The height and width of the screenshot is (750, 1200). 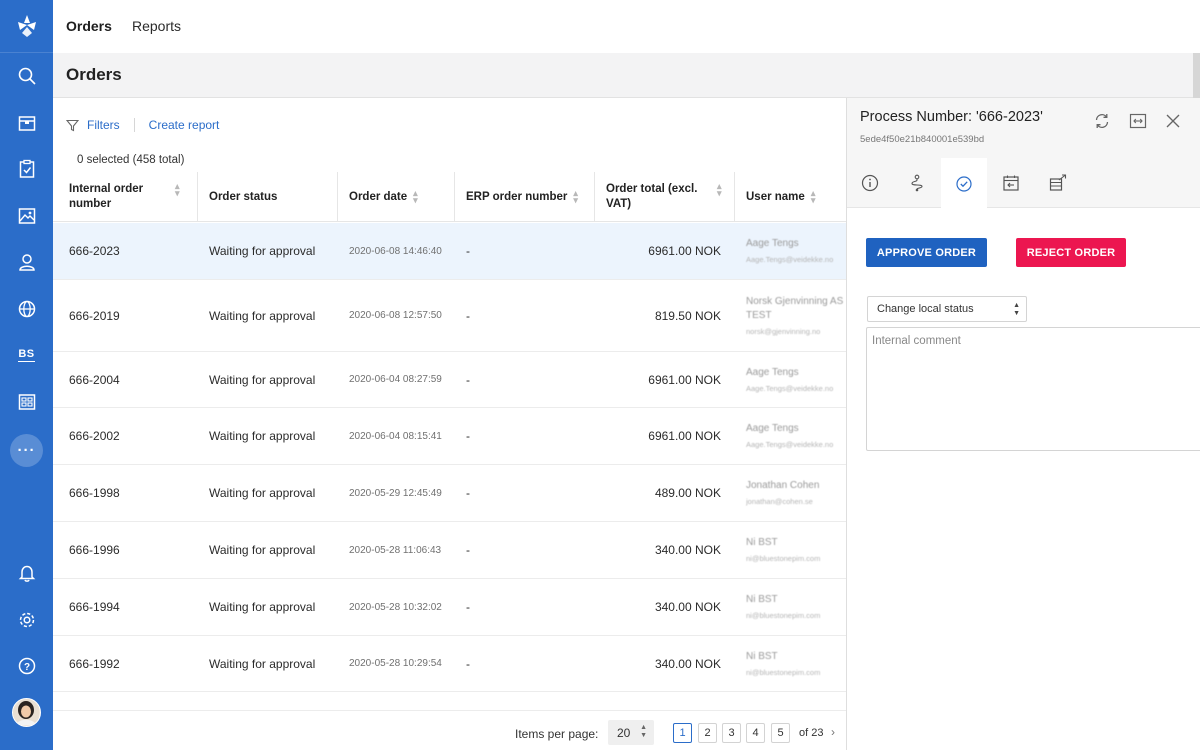 I want to click on column-header-order-status: Order status, so click(x=267, y=197).